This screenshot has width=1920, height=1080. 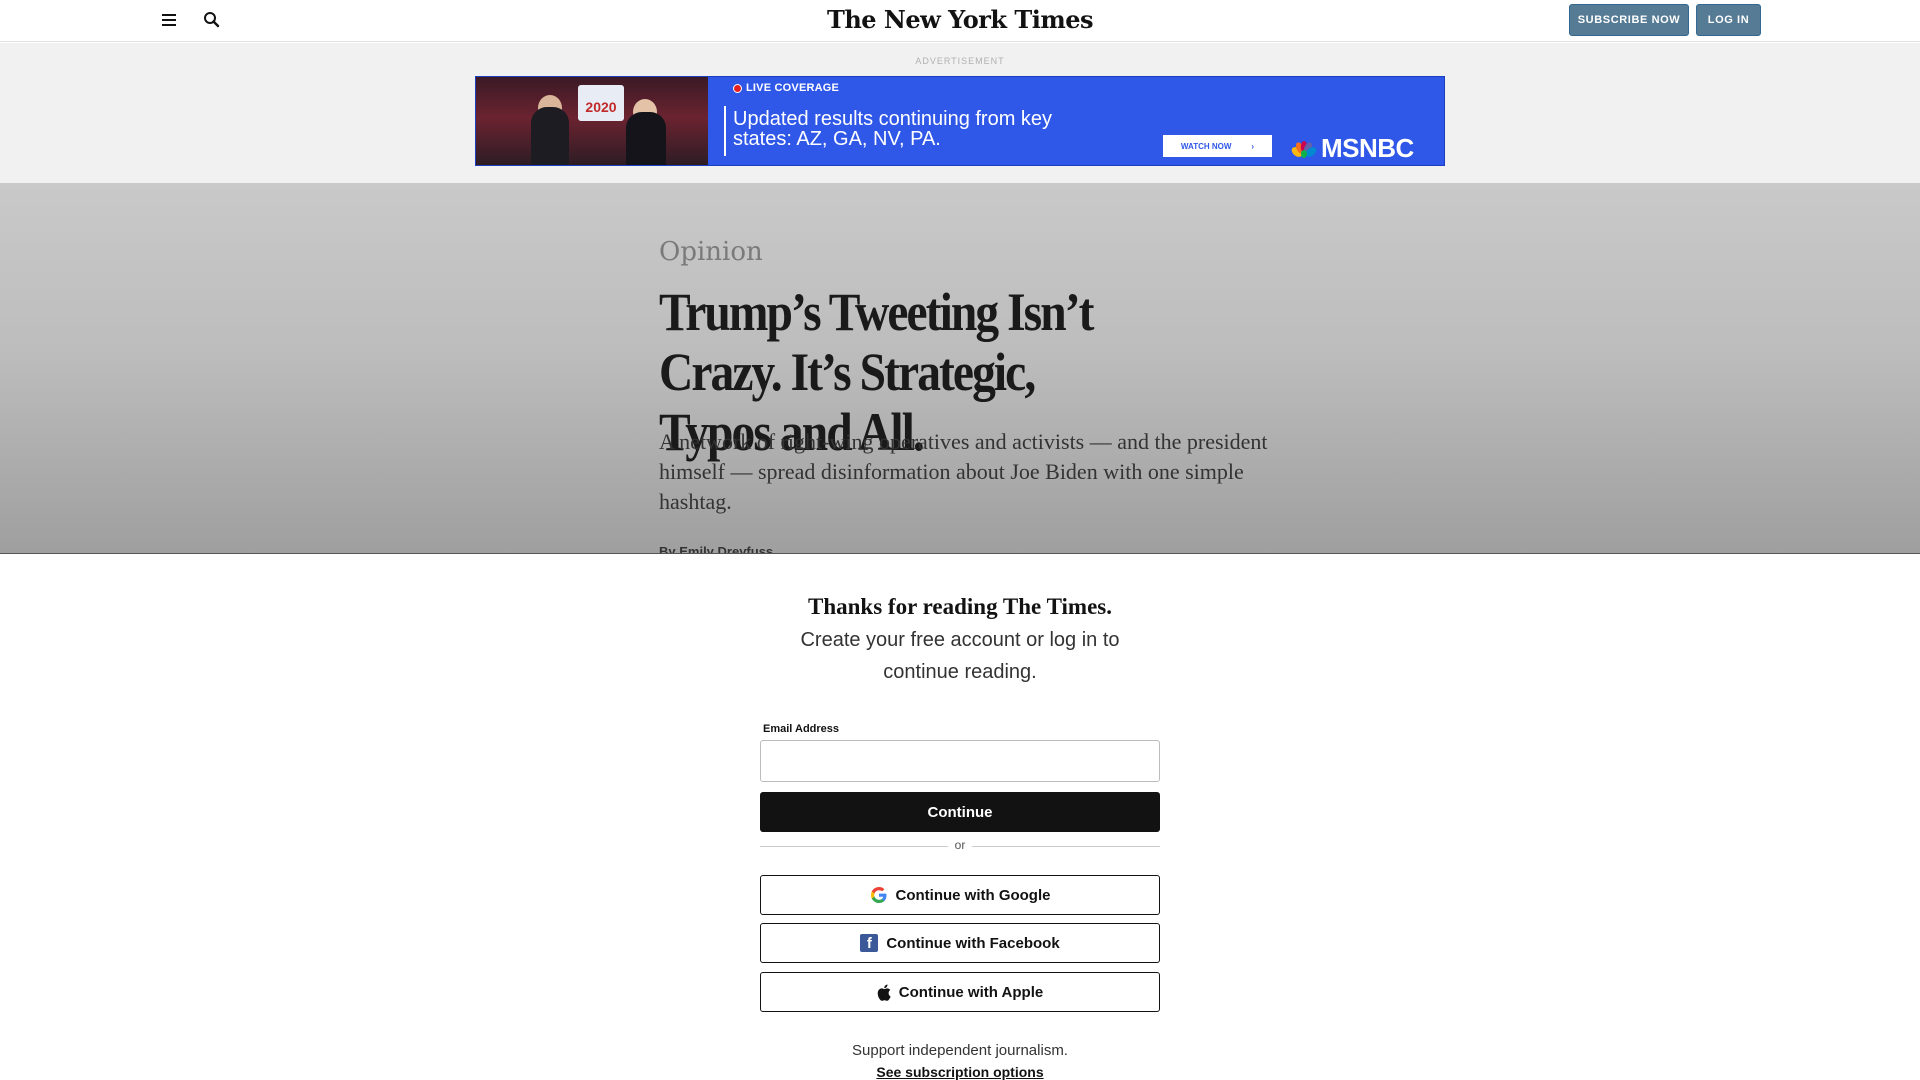 I want to click on ad-label: ADVERTISEMENT, so click(x=960, y=61).